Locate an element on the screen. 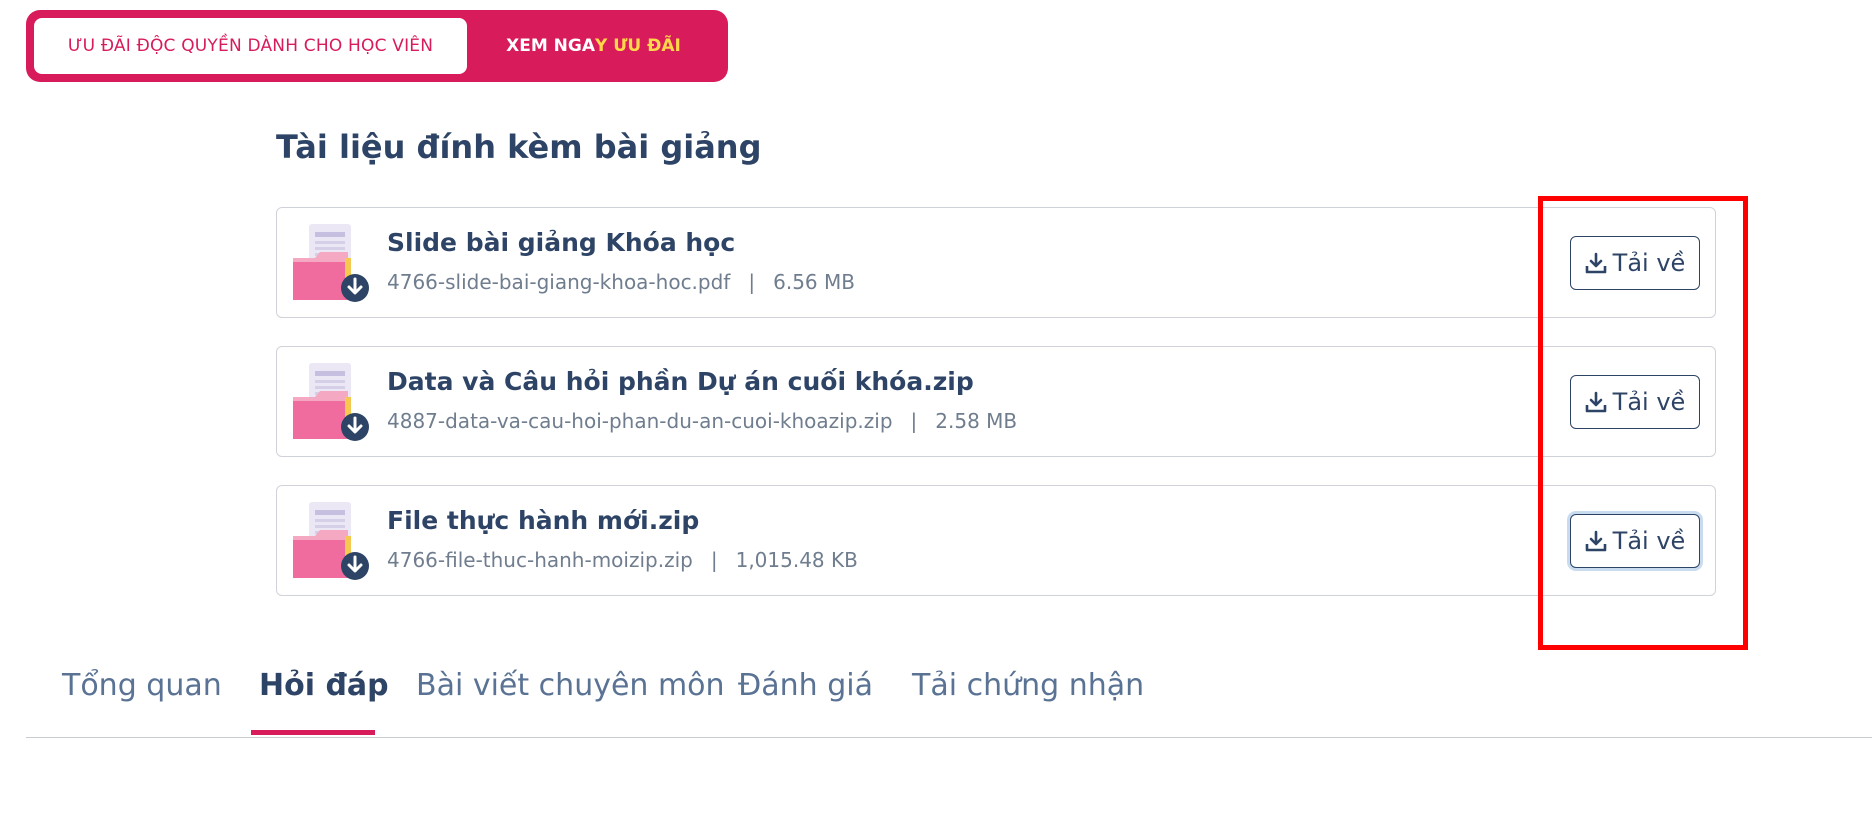 The height and width of the screenshot is (816, 1872). attachments-section-title: Tài liệu đính kèm bài giảng is located at coordinates (519, 147).